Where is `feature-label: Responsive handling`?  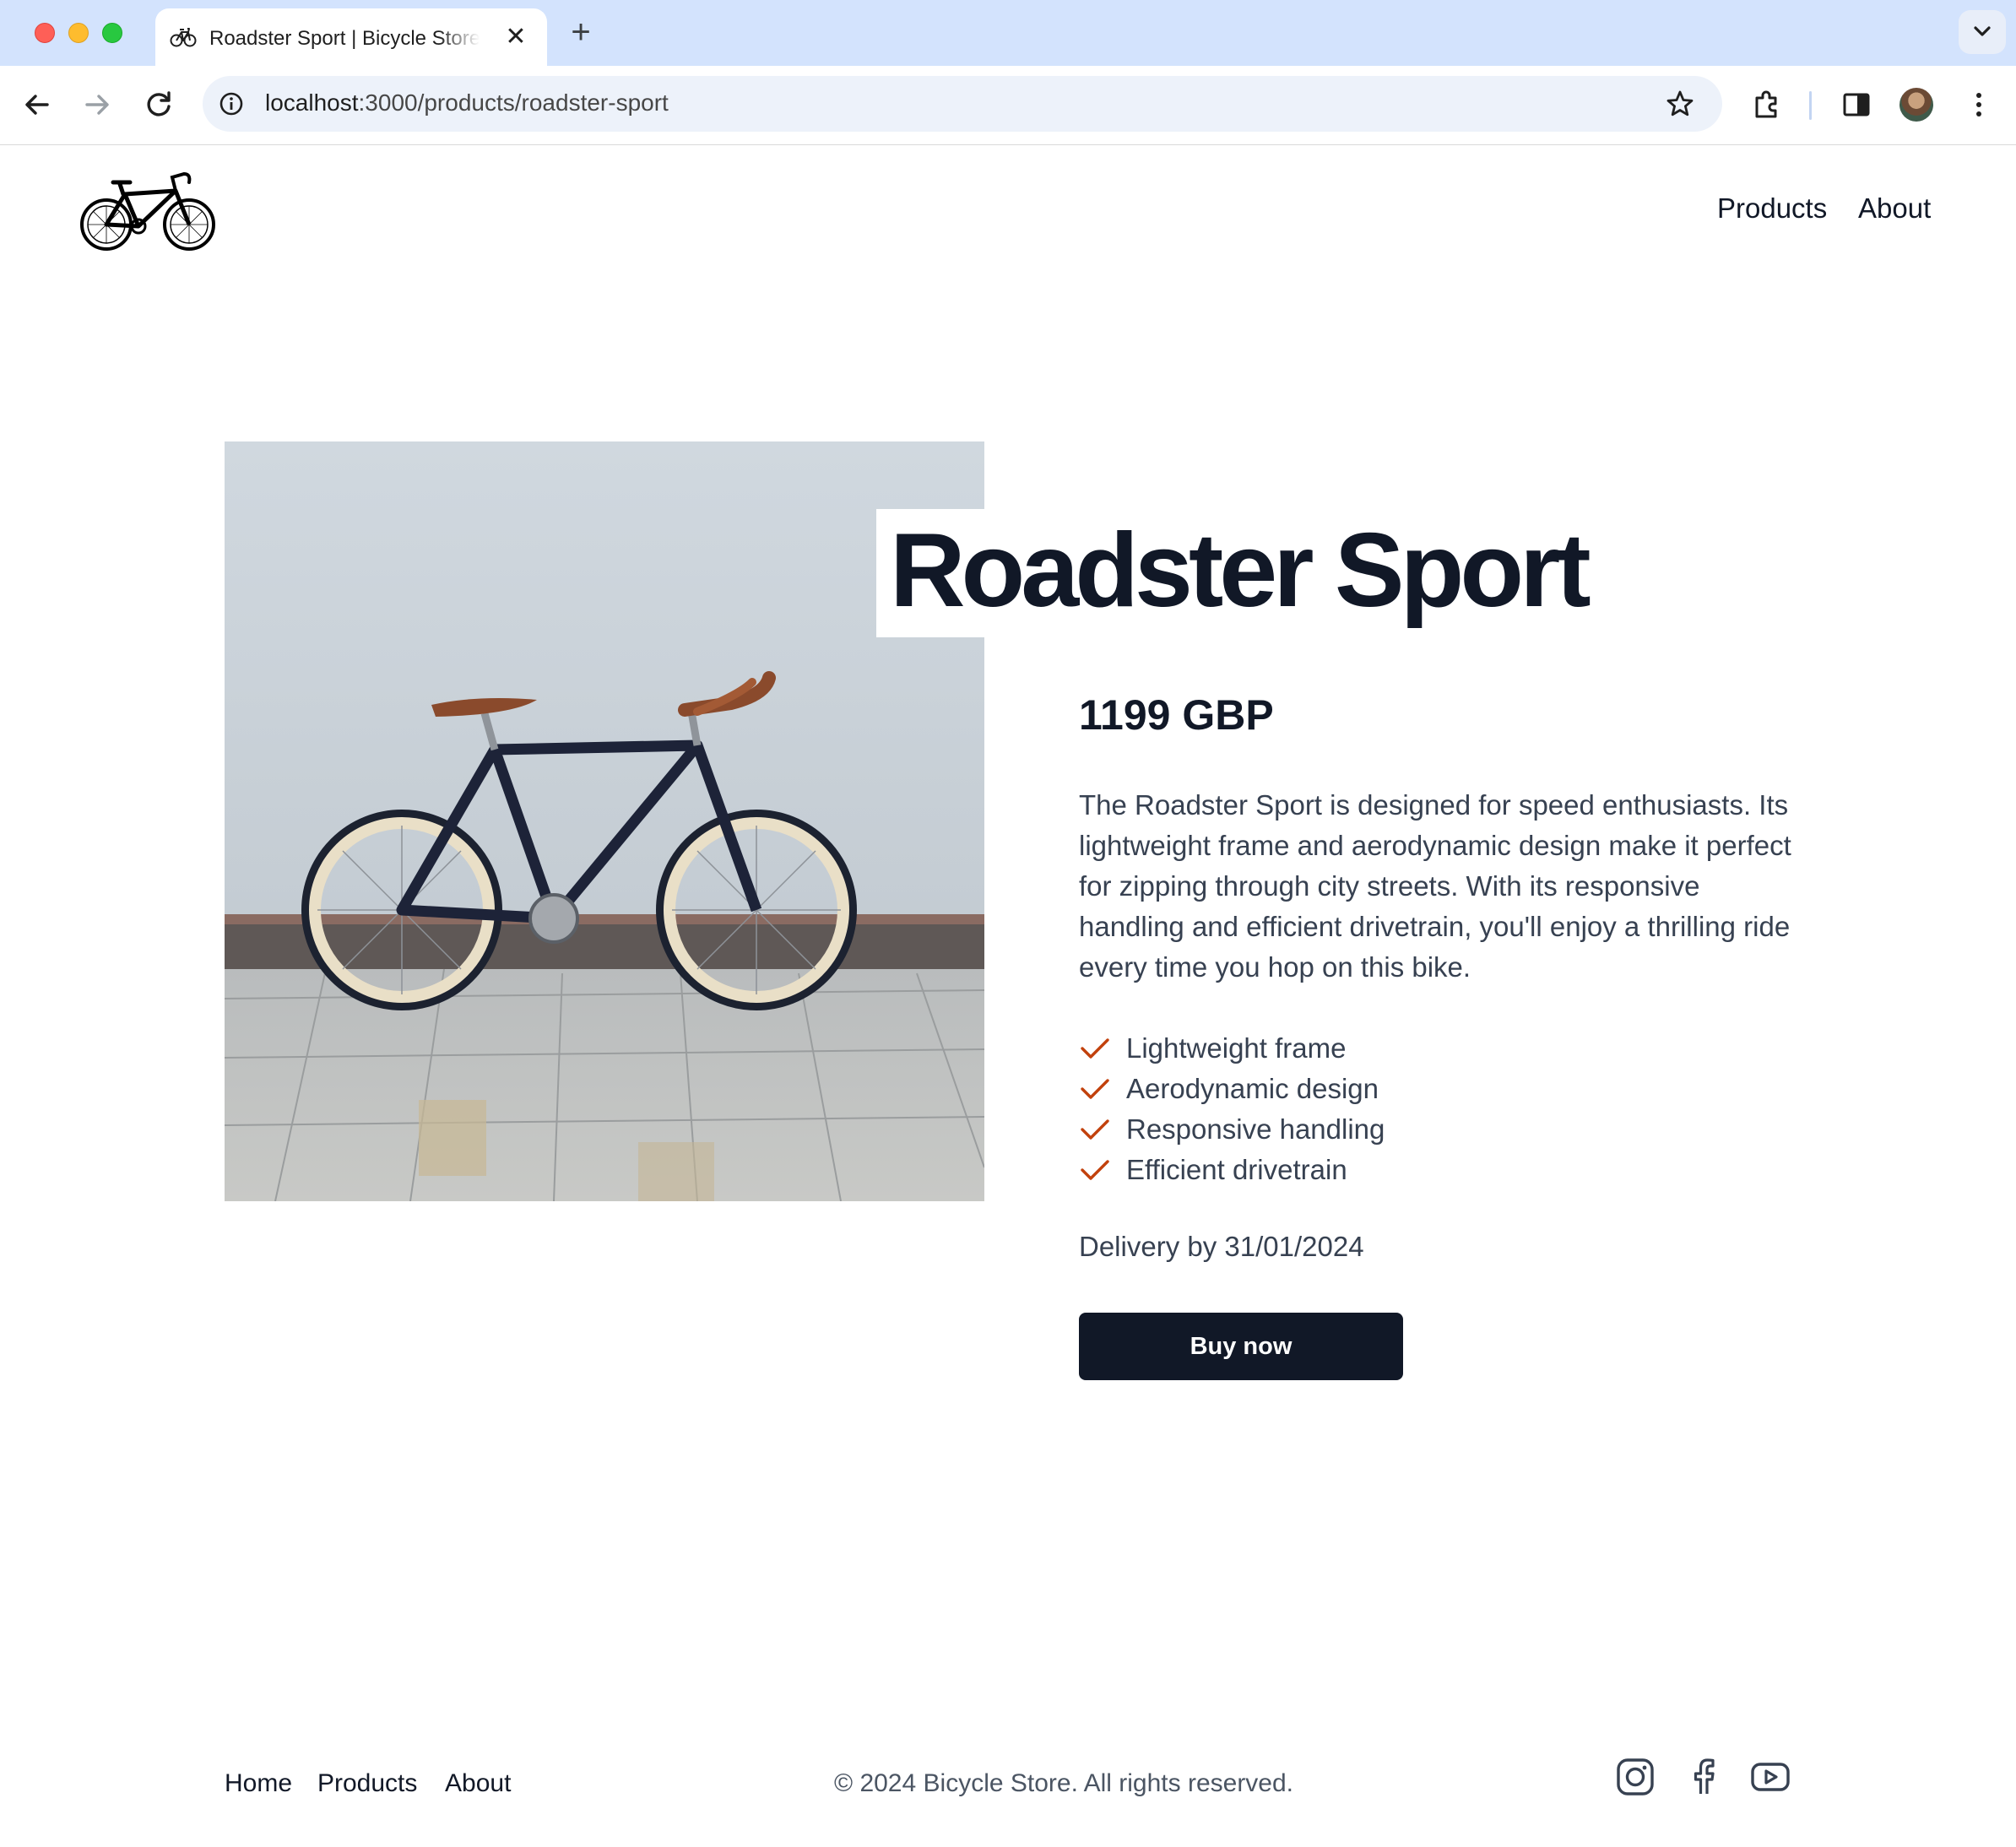 feature-label: Responsive handling is located at coordinates (1255, 1129).